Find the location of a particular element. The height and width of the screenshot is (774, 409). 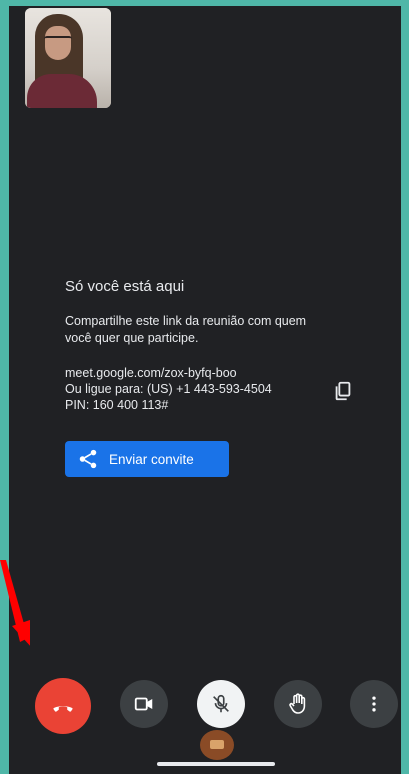

share-icon is located at coordinates (88, 459).